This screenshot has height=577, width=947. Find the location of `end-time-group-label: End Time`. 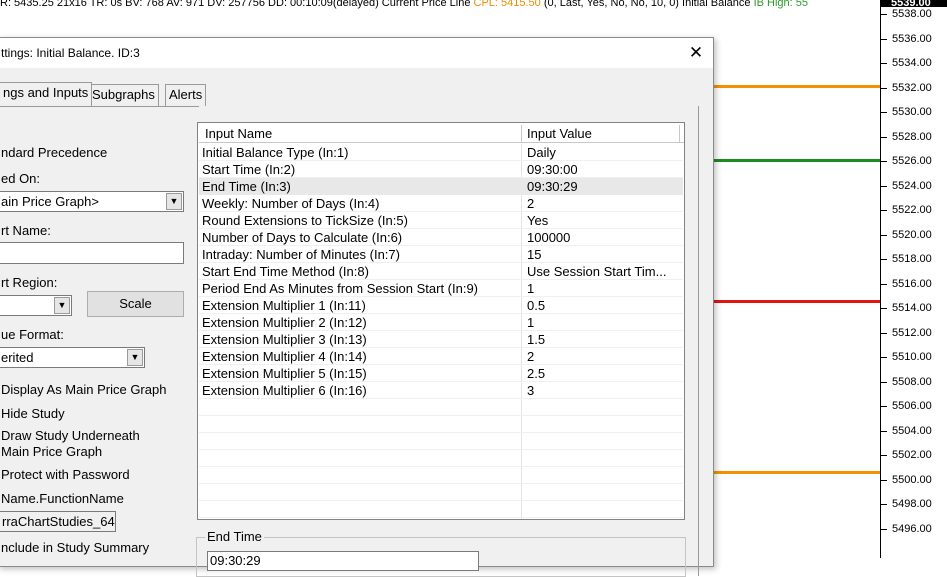

end-time-group-label: End Time is located at coordinates (234, 536).